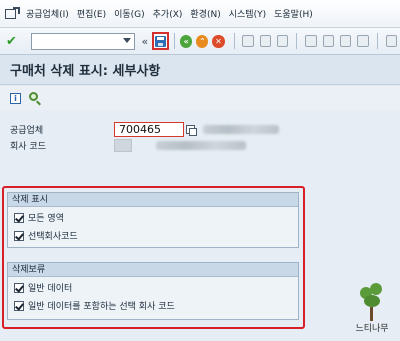 The image size is (400, 341). What do you see at coordinates (27, 131) in the screenshot?
I see `vendor-label: 공급업체` at bounding box center [27, 131].